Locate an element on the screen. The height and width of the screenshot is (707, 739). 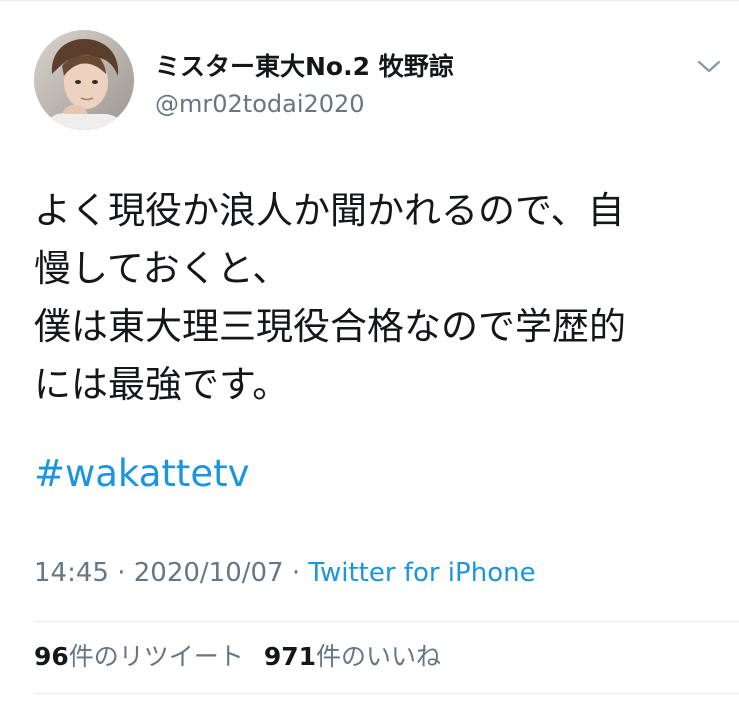
chevron-down-icon is located at coordinates (709, 66).